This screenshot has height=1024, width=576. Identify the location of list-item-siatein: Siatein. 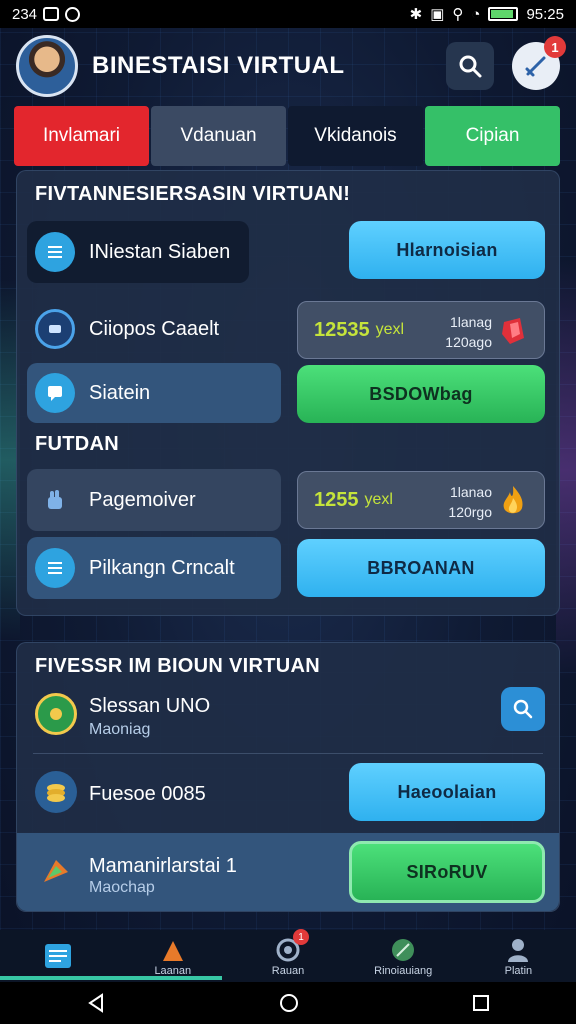
(154, 393).